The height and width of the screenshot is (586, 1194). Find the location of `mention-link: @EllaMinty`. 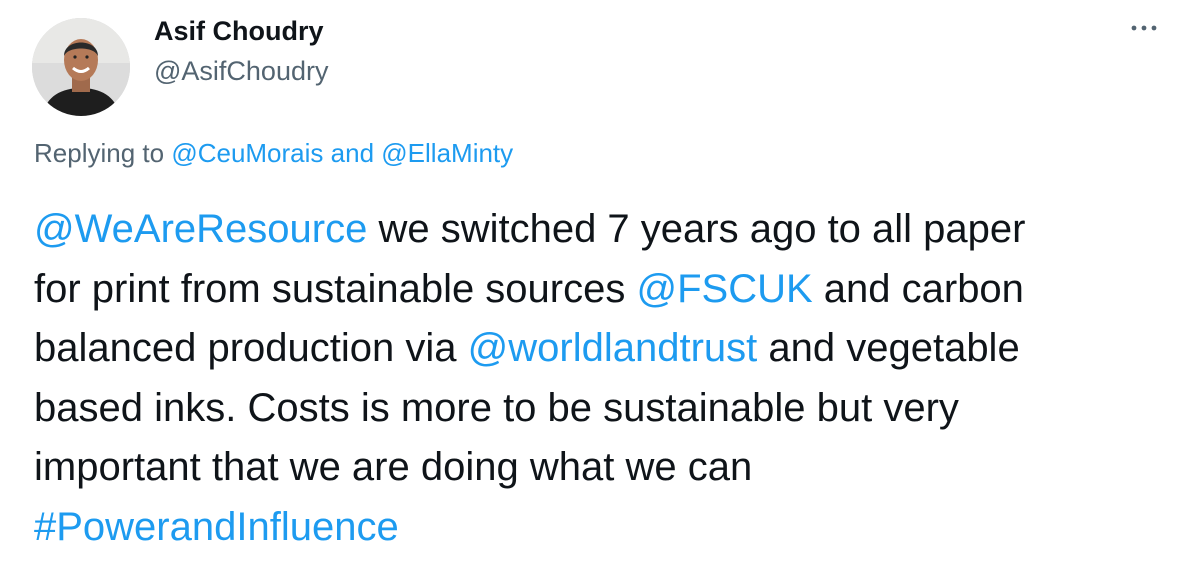

mention-link: @EllaMinty is located at coordinates (447, 153).